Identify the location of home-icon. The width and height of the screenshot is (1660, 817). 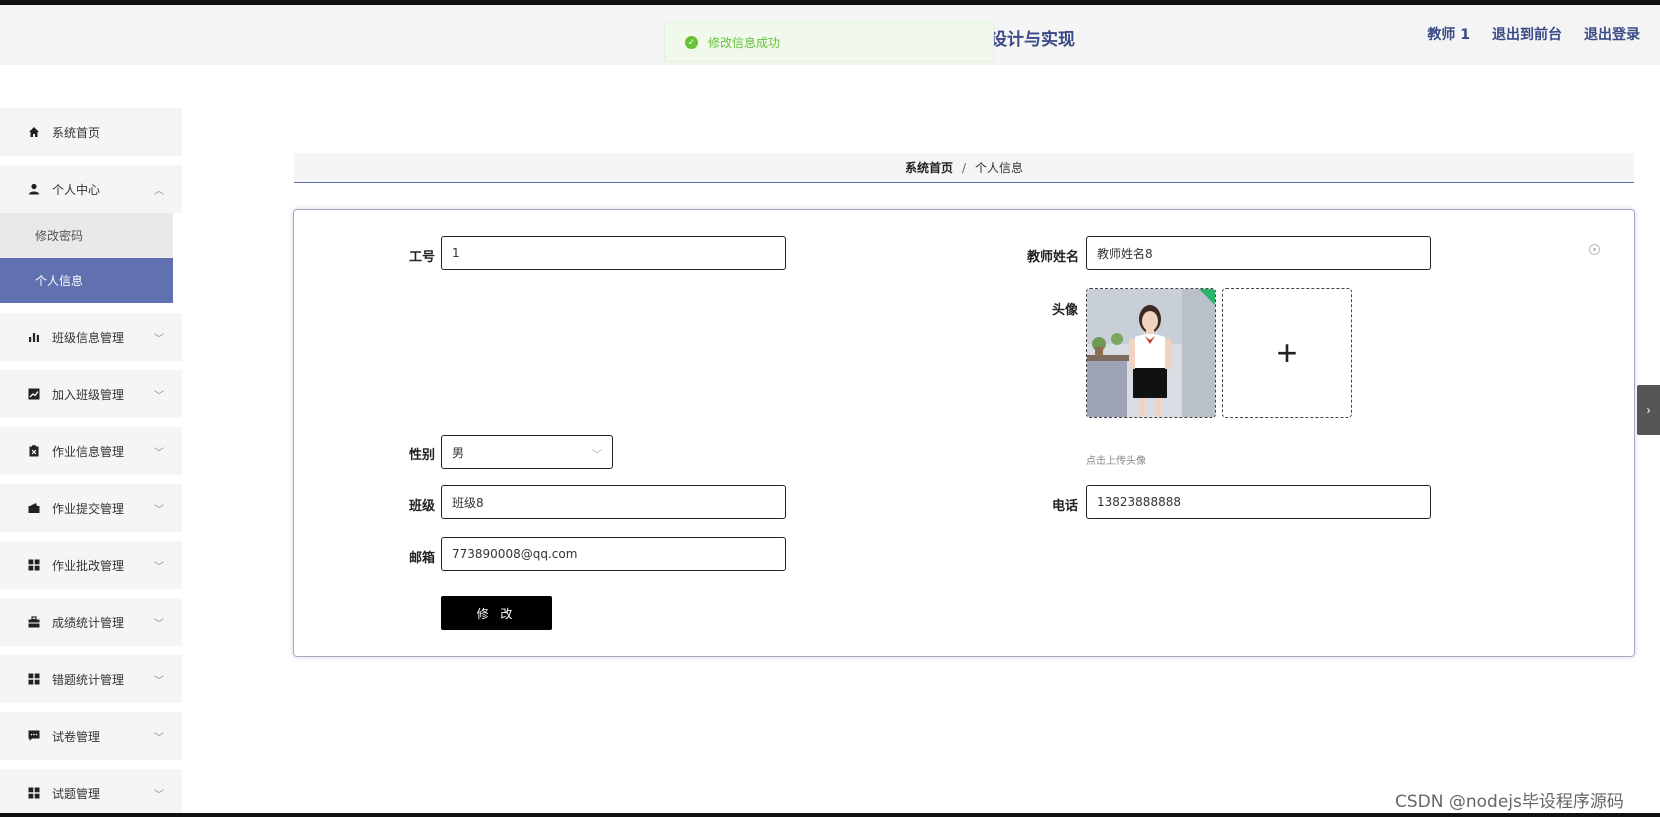
(34, 132).